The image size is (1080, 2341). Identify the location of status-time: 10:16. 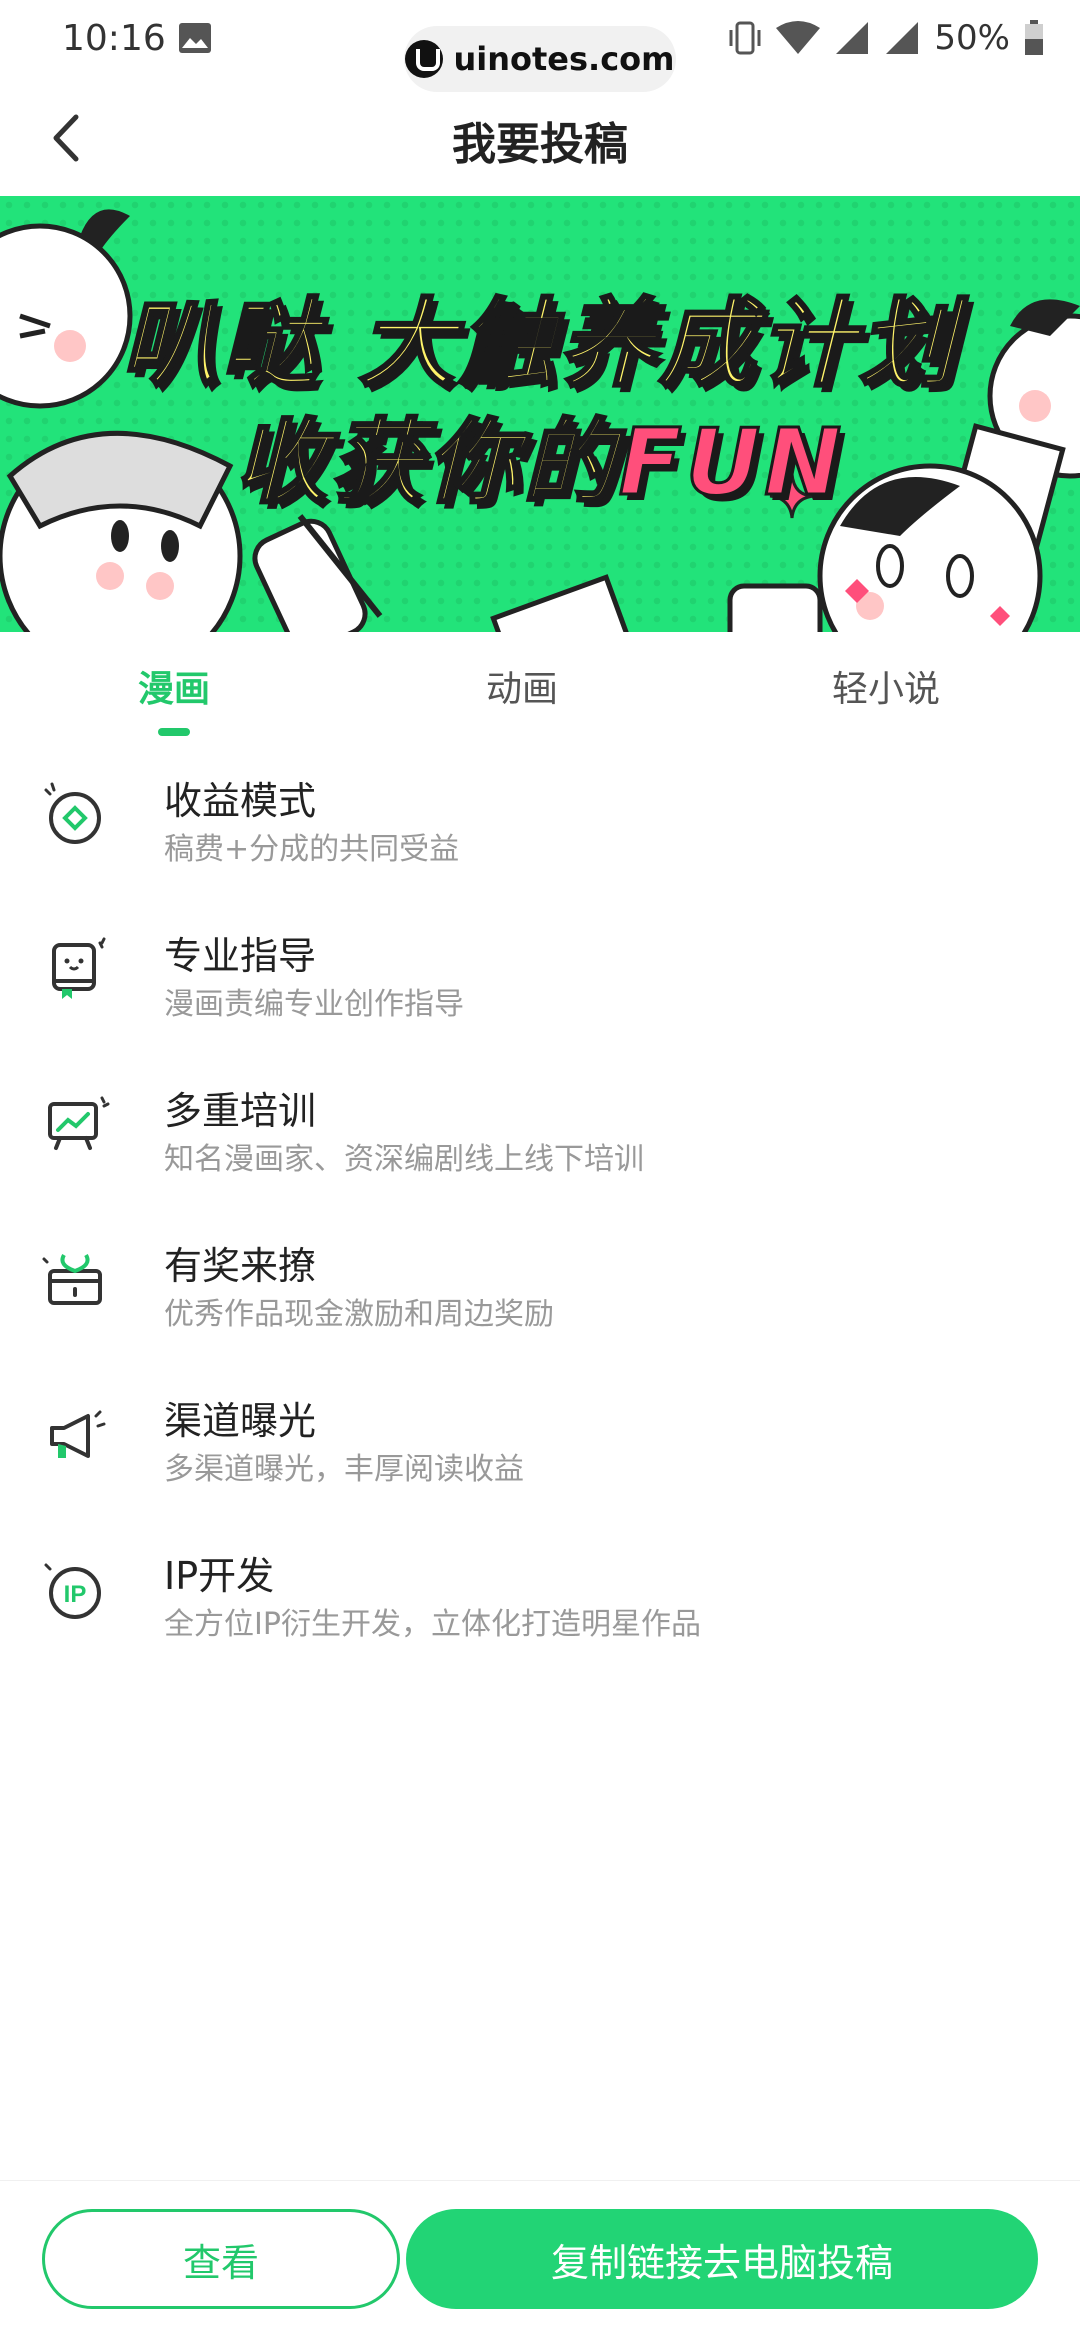
(114, 38).